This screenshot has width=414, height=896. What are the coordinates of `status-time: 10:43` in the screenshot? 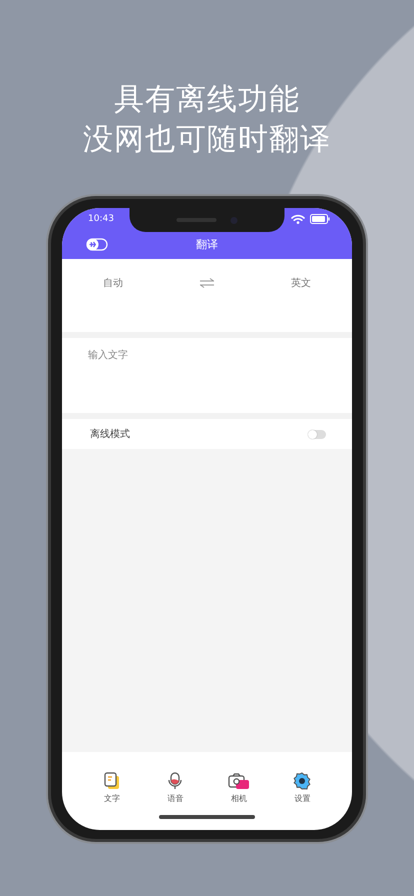 It's located at (101, 219).